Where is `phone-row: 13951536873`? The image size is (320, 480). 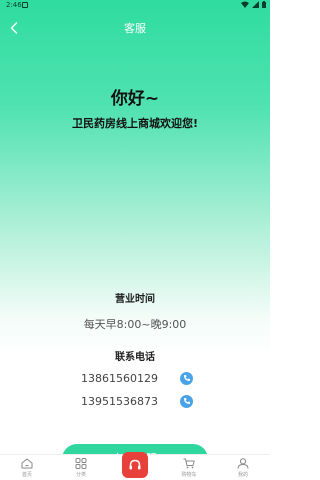
phone-row: 13951536873 is located at coordinates (137, 401).